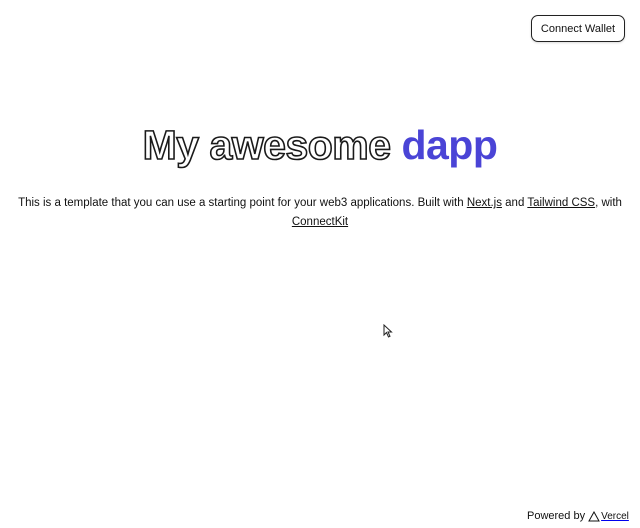 The height and width of the screenshot is (528, 640). Describe the element at coordinates (484, 203) in the screenshot. I see `nextjs-link: Next.js` at that location.